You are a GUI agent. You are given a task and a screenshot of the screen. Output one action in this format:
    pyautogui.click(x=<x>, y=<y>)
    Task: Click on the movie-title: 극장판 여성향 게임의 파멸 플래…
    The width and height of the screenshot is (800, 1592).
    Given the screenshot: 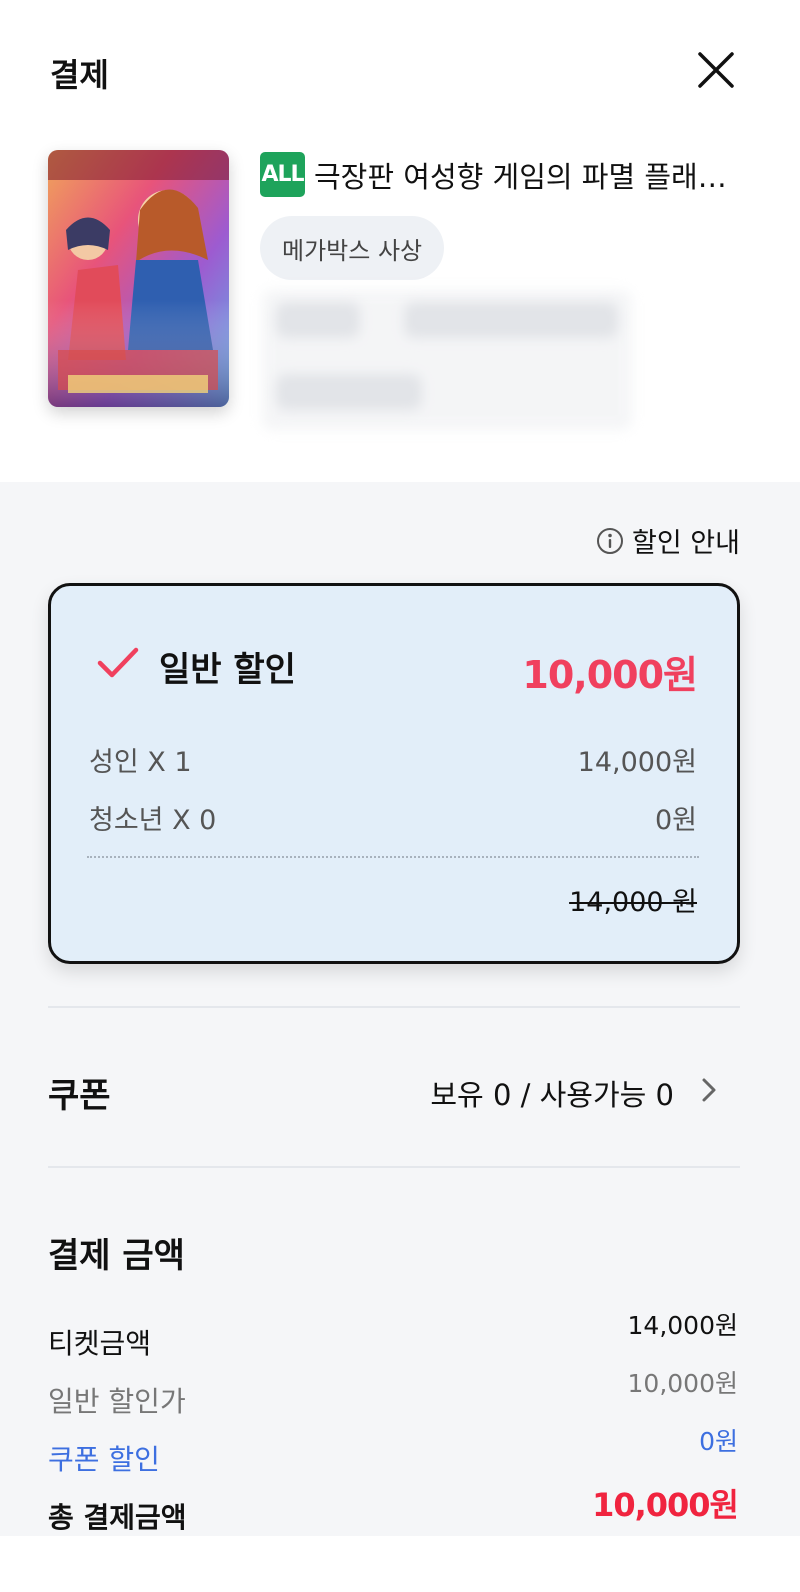 What is the action you would take?
    pyautogui.click(x=520, y=177)
    